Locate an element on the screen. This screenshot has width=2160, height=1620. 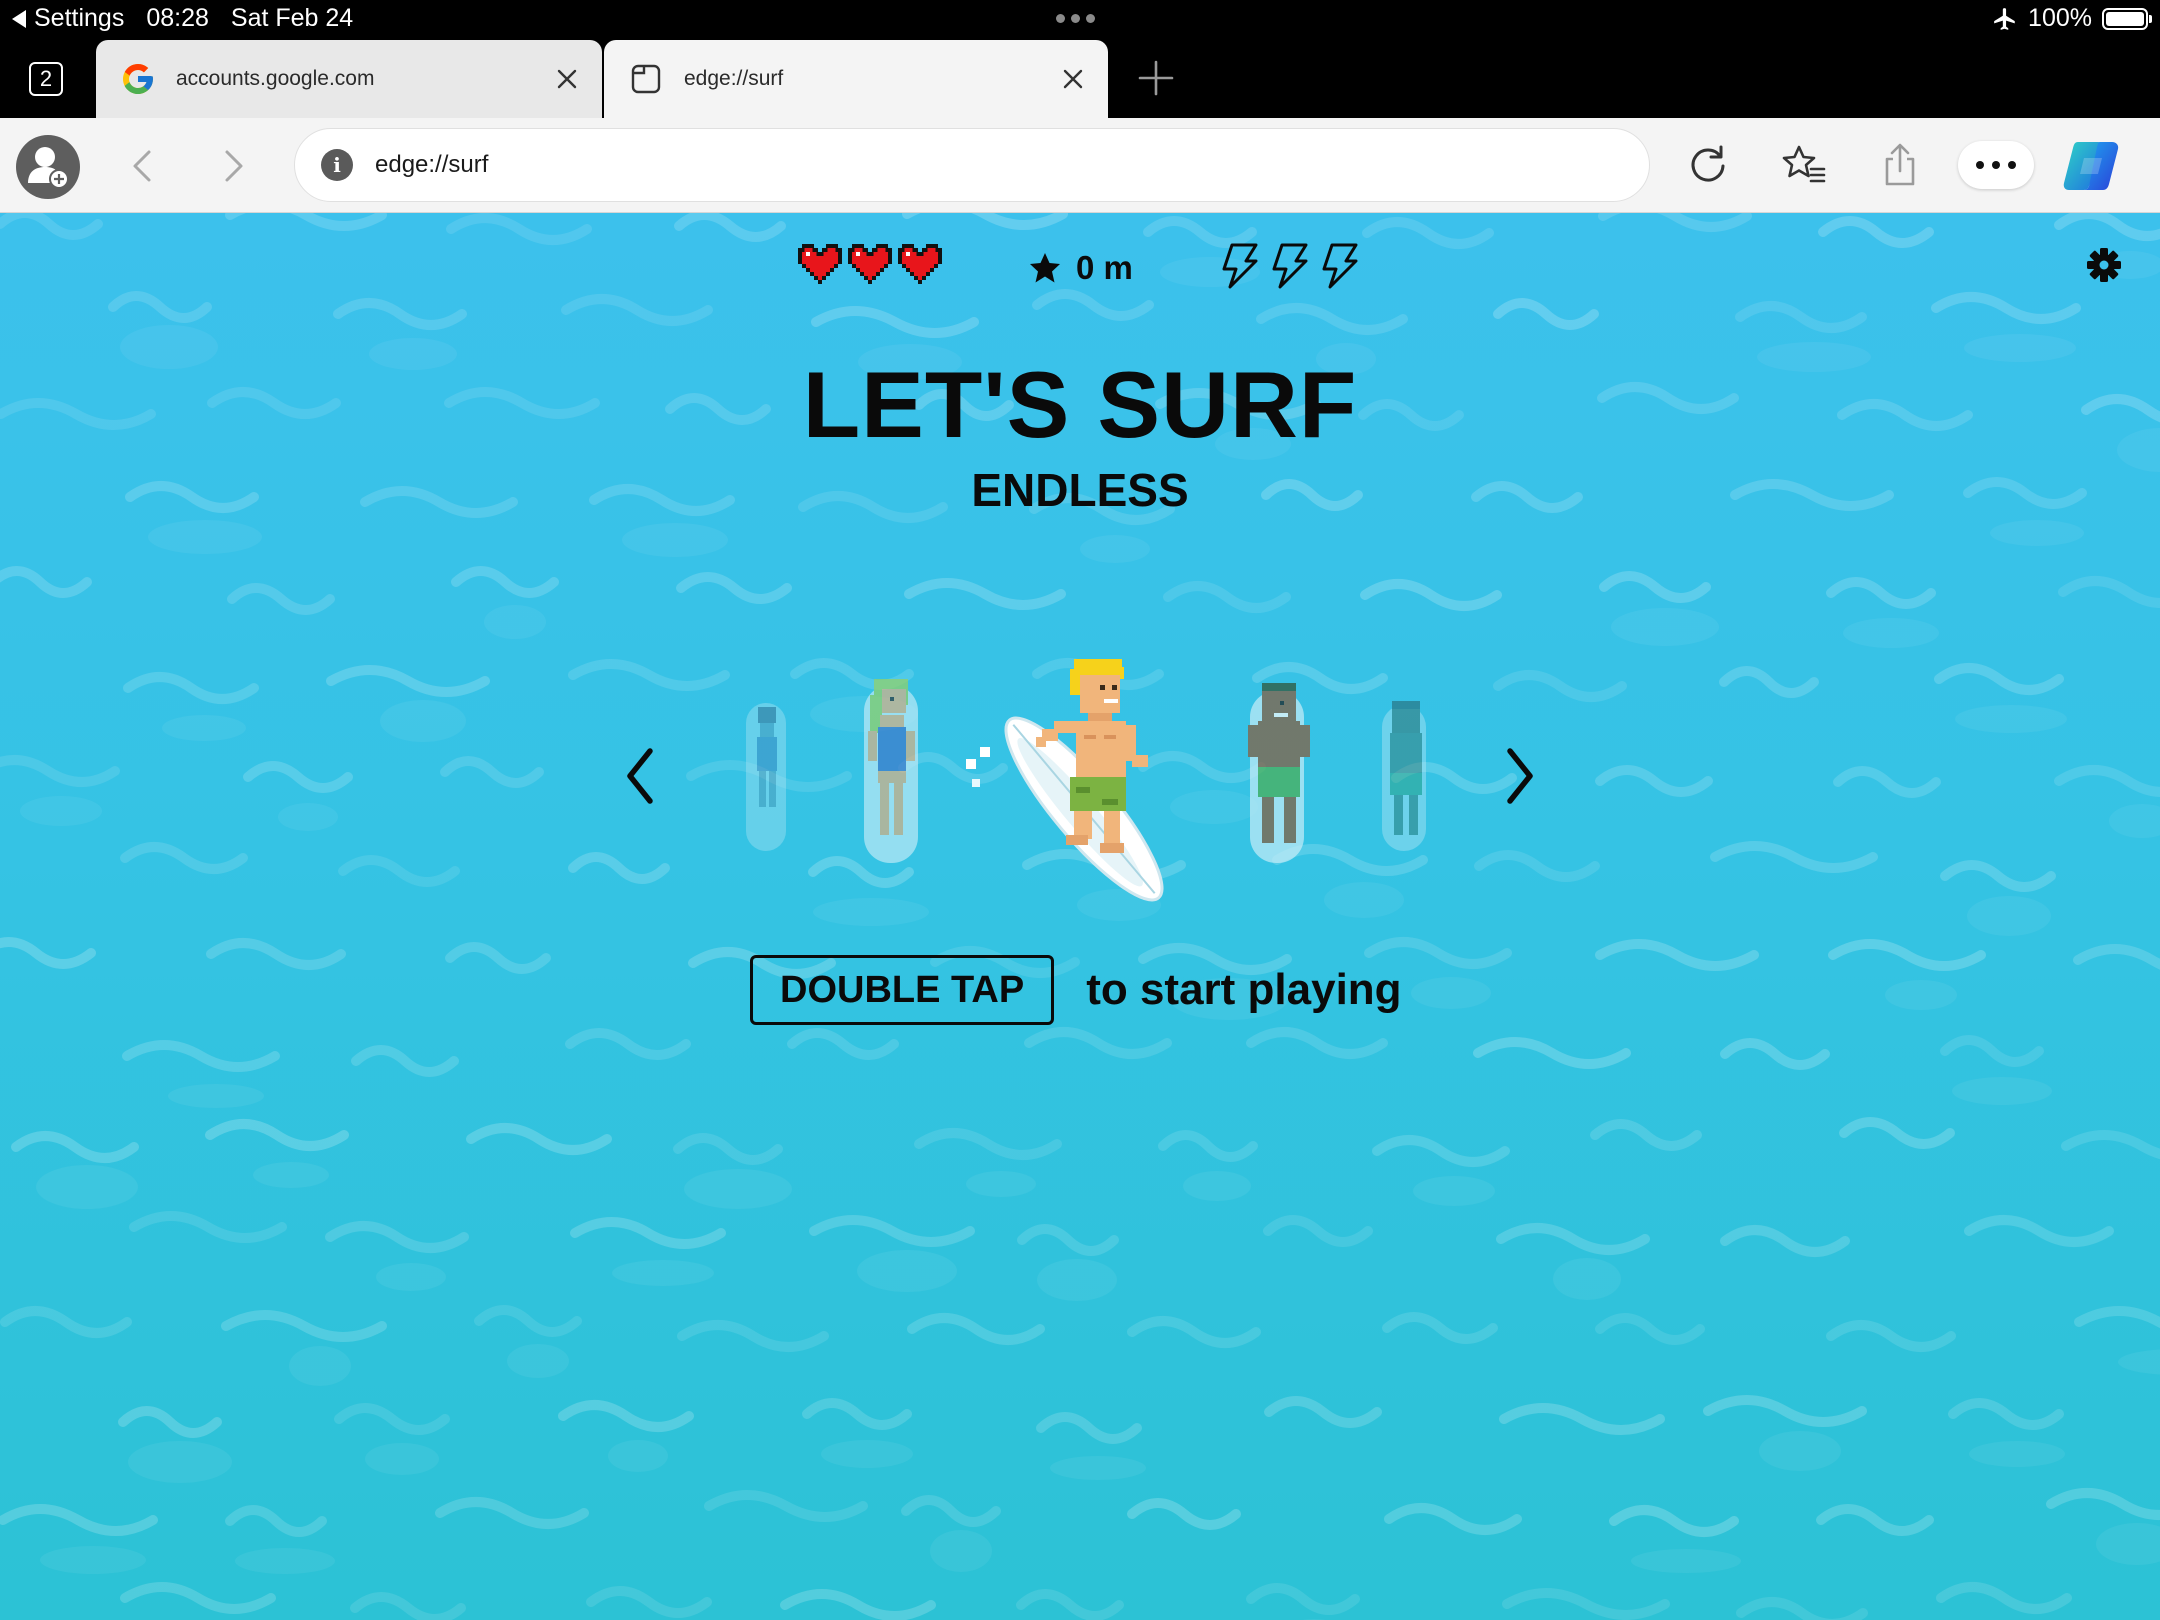
back-app-label: Settings is located at coordinates (79, 18).